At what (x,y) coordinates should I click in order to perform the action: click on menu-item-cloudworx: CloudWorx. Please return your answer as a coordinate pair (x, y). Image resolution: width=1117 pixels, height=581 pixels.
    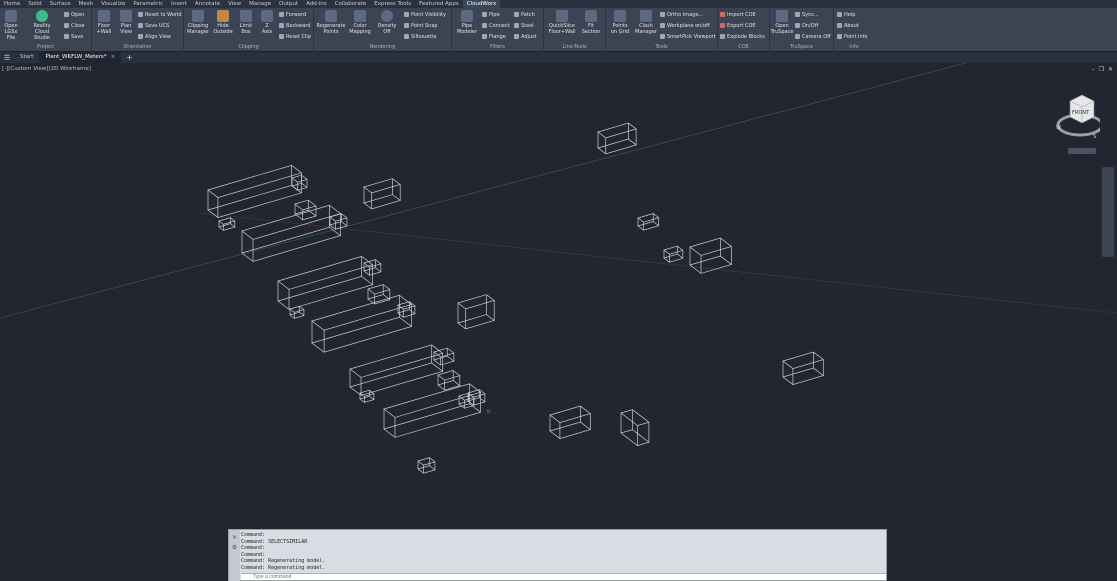
    Looking at the image, I should click on (481, 4).